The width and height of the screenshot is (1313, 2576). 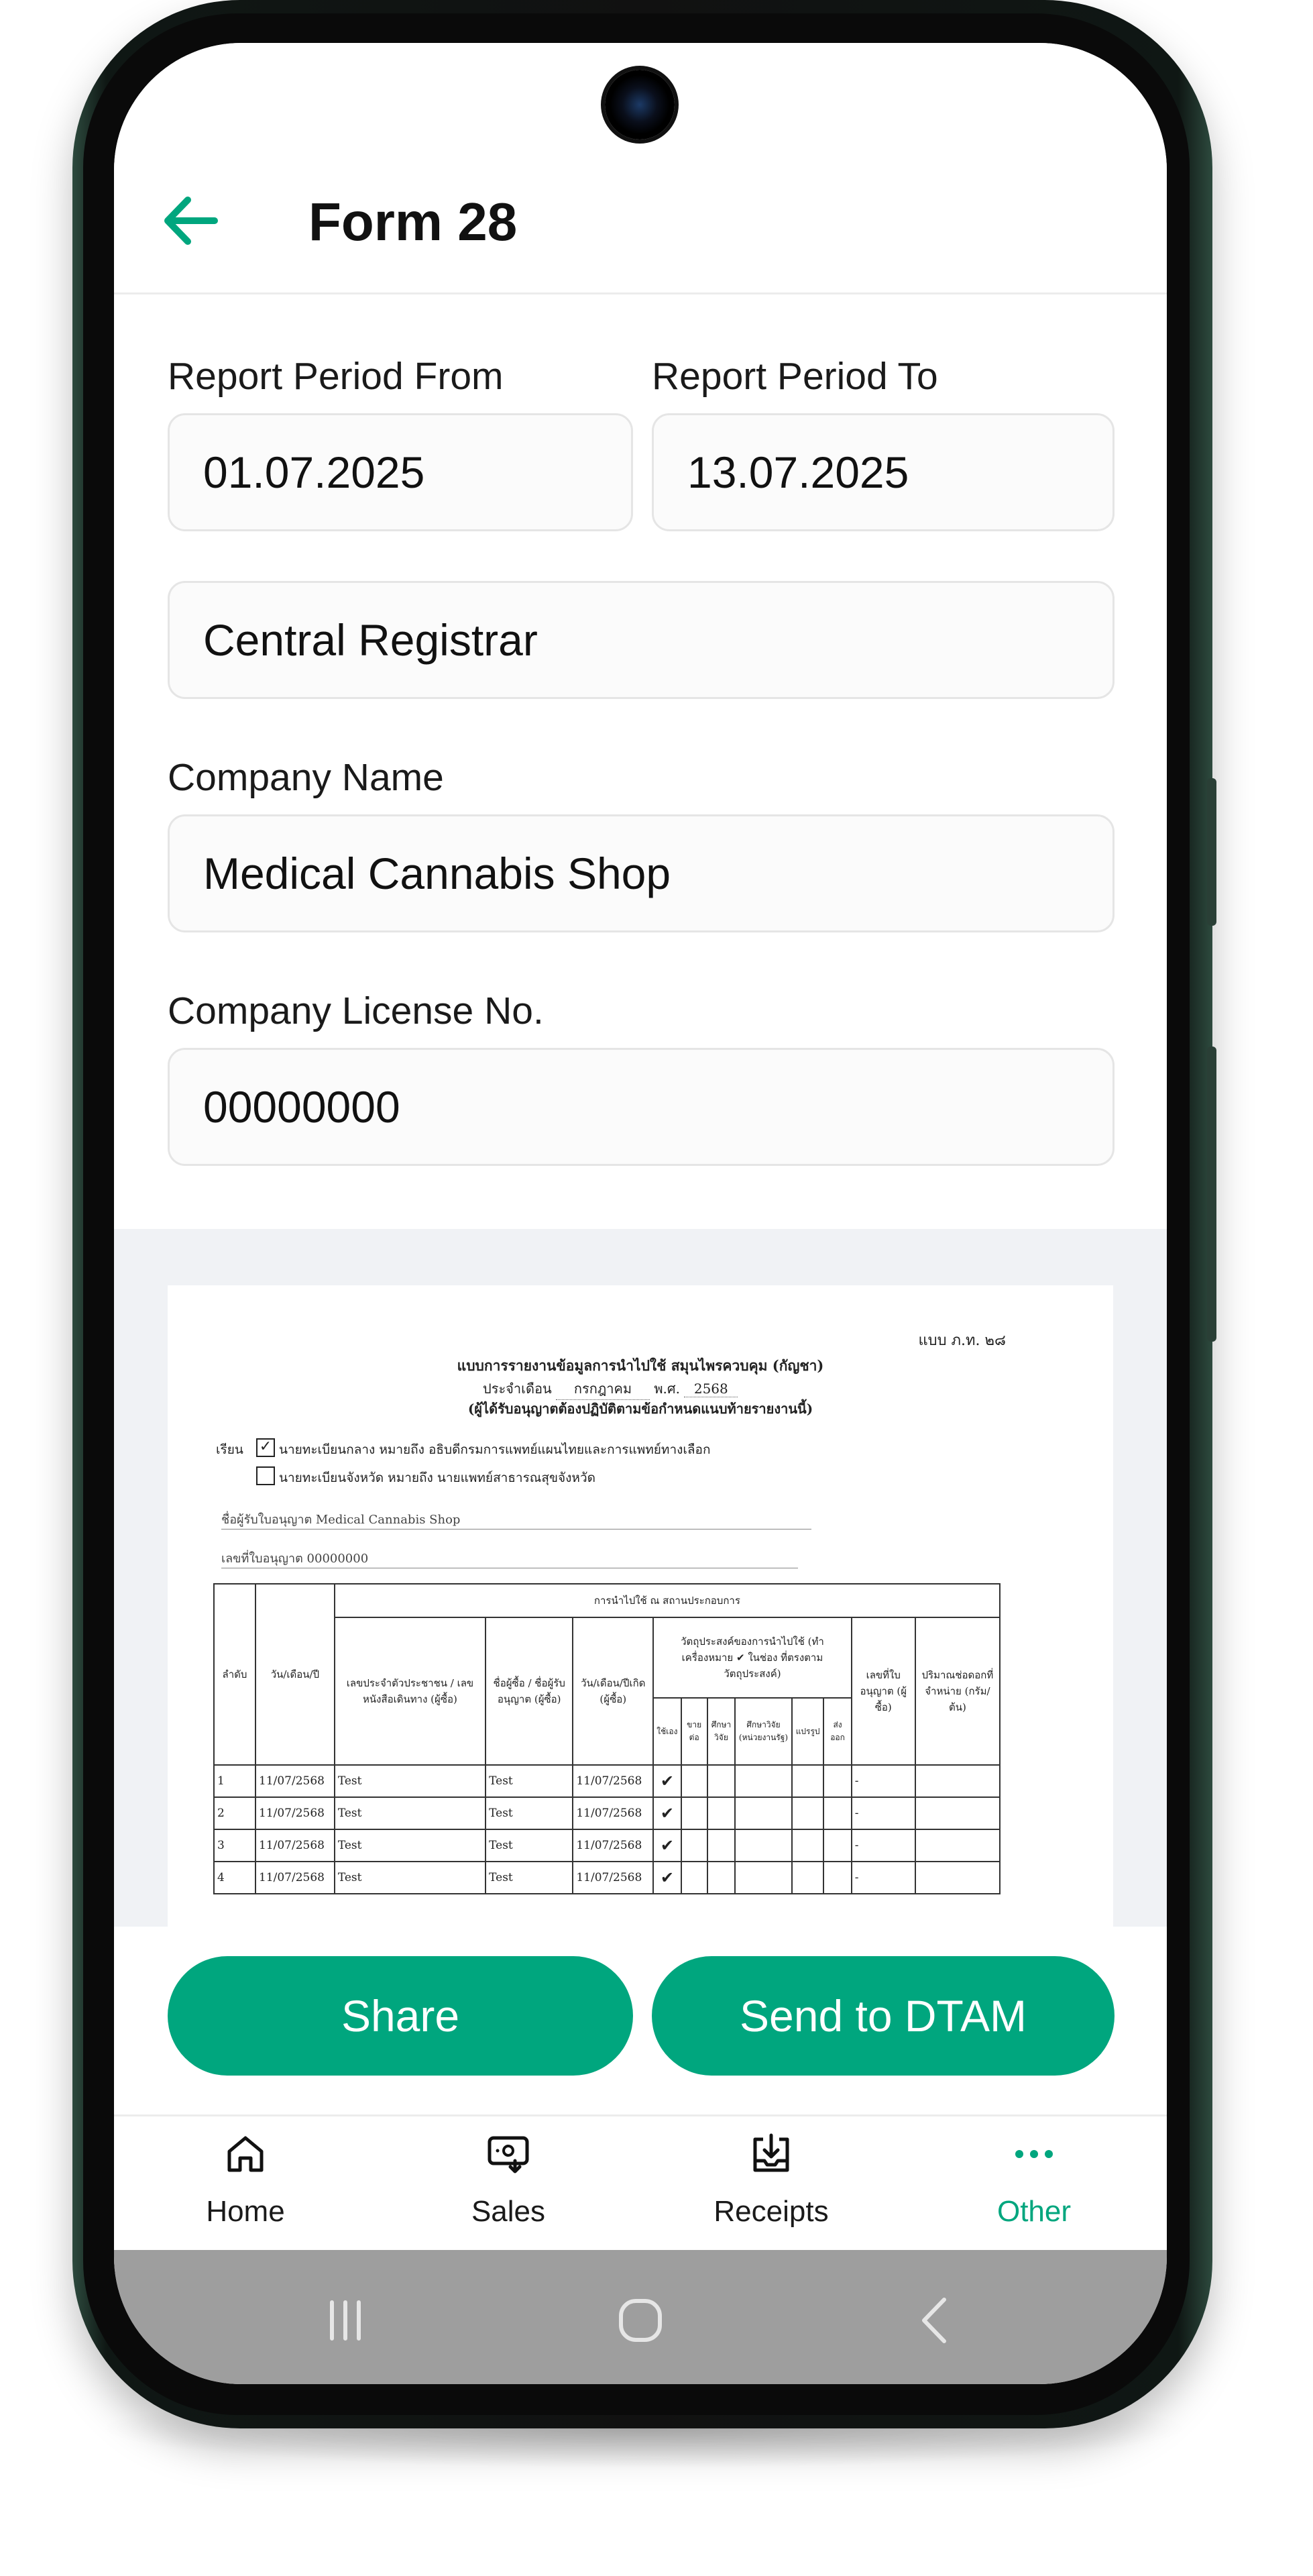 What do you see at coordinates (1211, 852) in the screenshot?
I see `volume-button` at bounding box center [1211, 852].